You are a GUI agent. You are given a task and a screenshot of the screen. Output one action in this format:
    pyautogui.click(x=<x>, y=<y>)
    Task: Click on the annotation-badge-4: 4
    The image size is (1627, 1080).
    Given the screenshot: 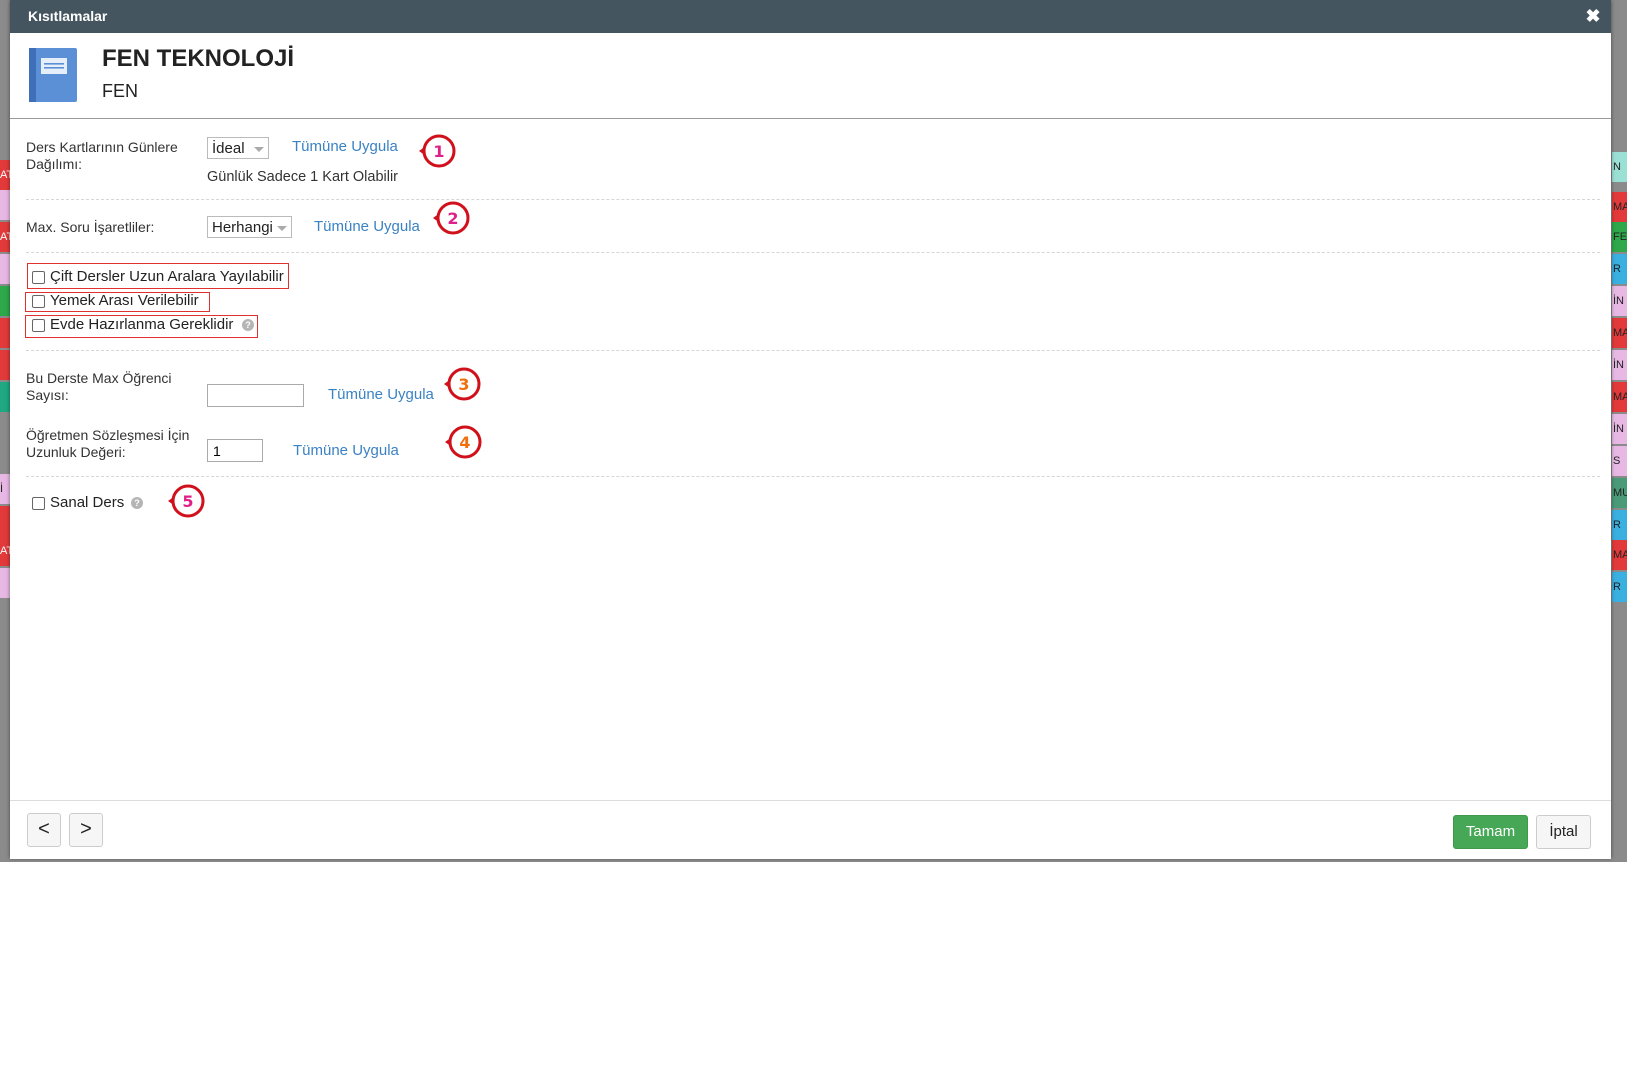 What is the action you would take?
    pyautogui.click(x=463, y=442)
    